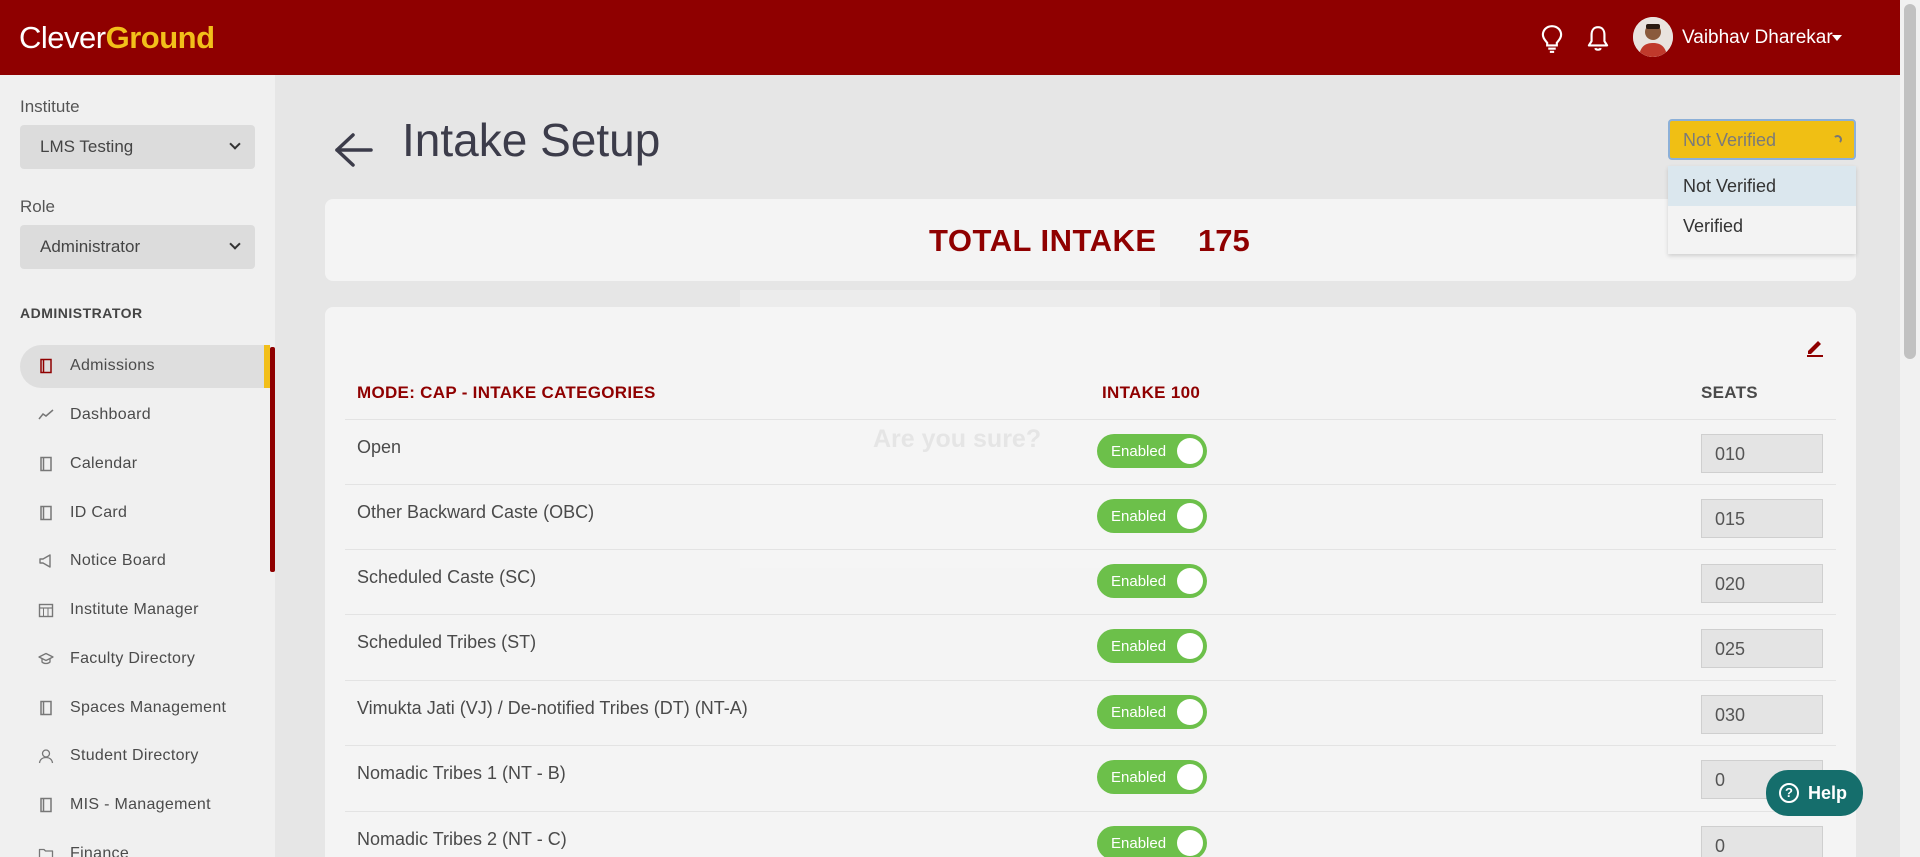 The width and height of the screenshot is (1920, 857). What do you see at coordinates (46, 852) in the screenshot?
I see `folder-icon` at bounding box center [46, 852].